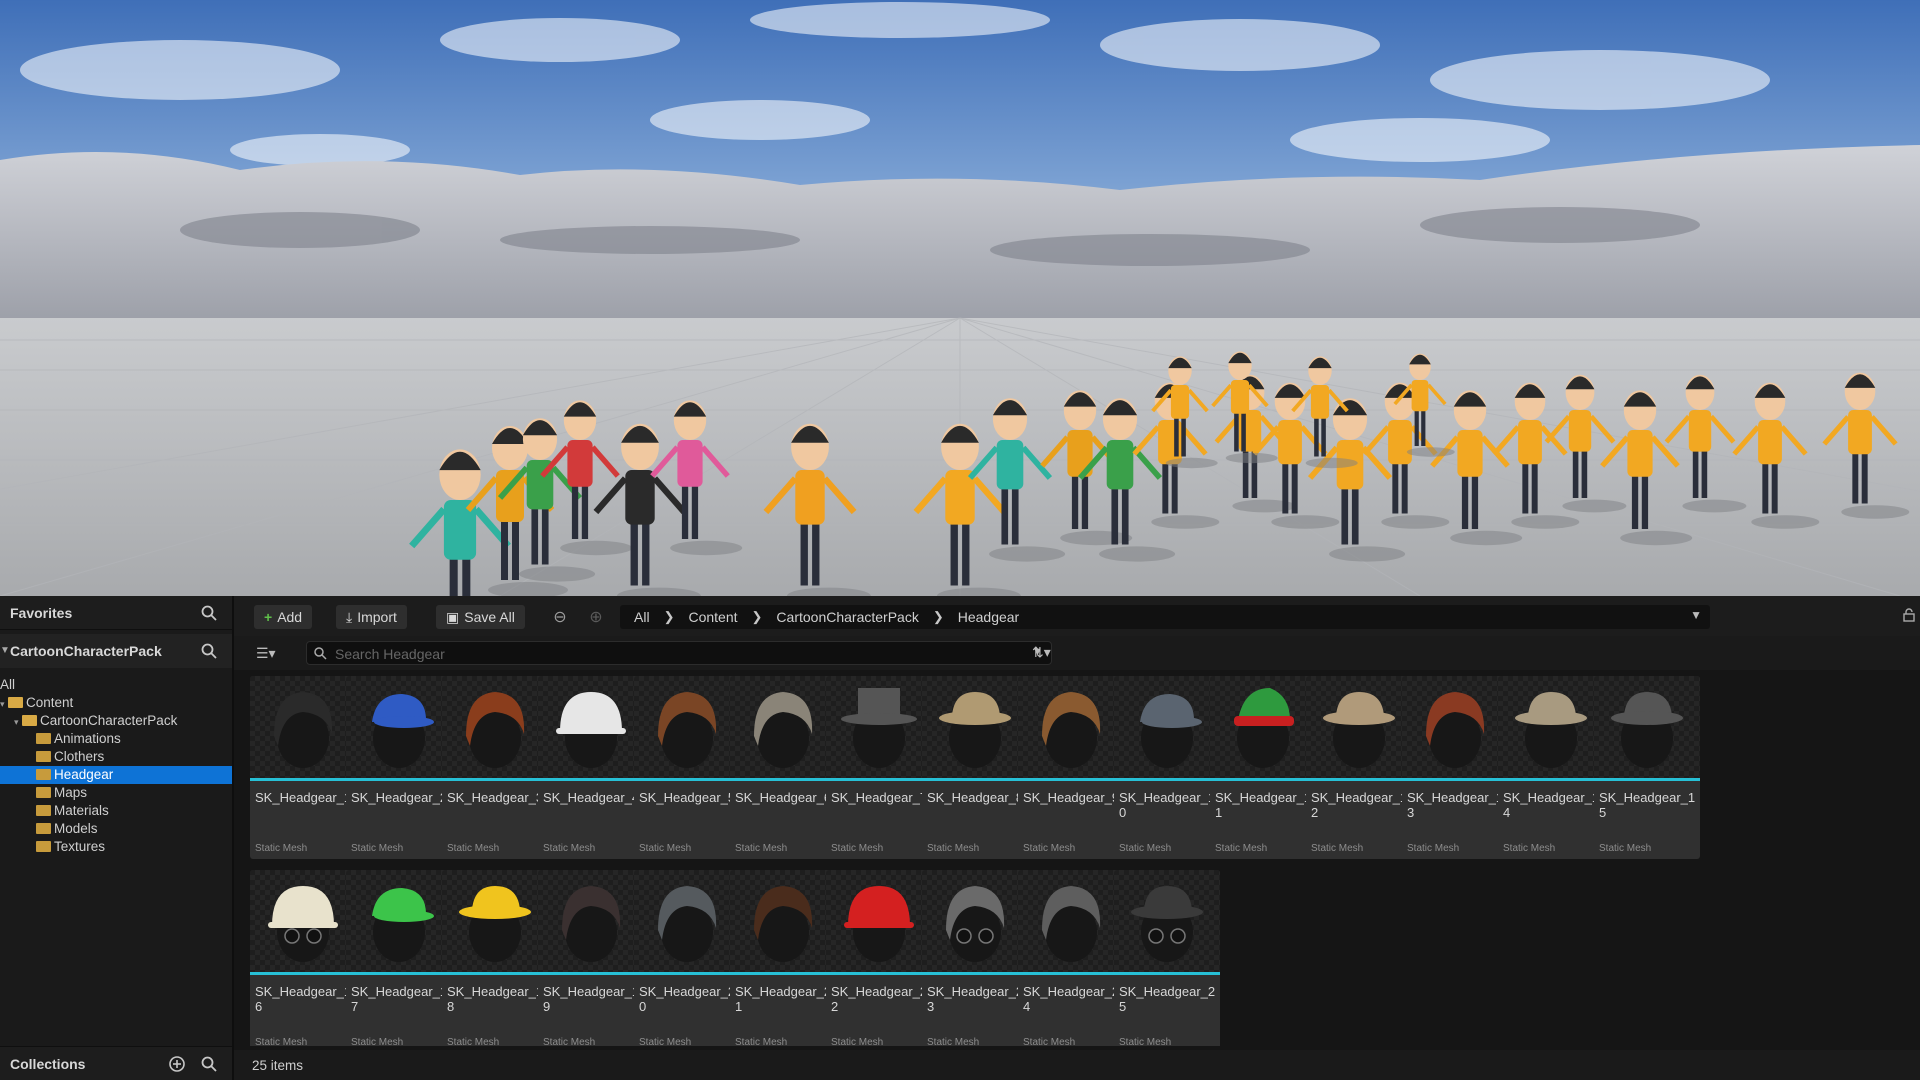  What do you see at coordinates (266, 653) in the screenshot?
I see `filter-icon: ☰▾` at bounding box center [266, 653].